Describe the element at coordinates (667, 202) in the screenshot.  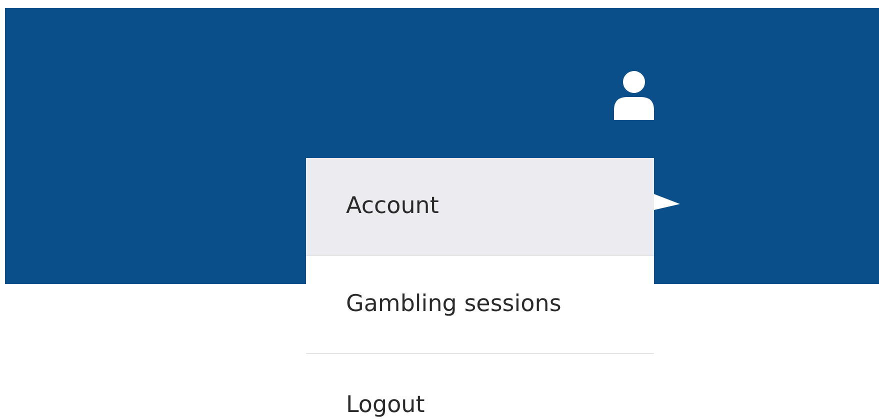
I see `pointer-arrow-icon` at that location.